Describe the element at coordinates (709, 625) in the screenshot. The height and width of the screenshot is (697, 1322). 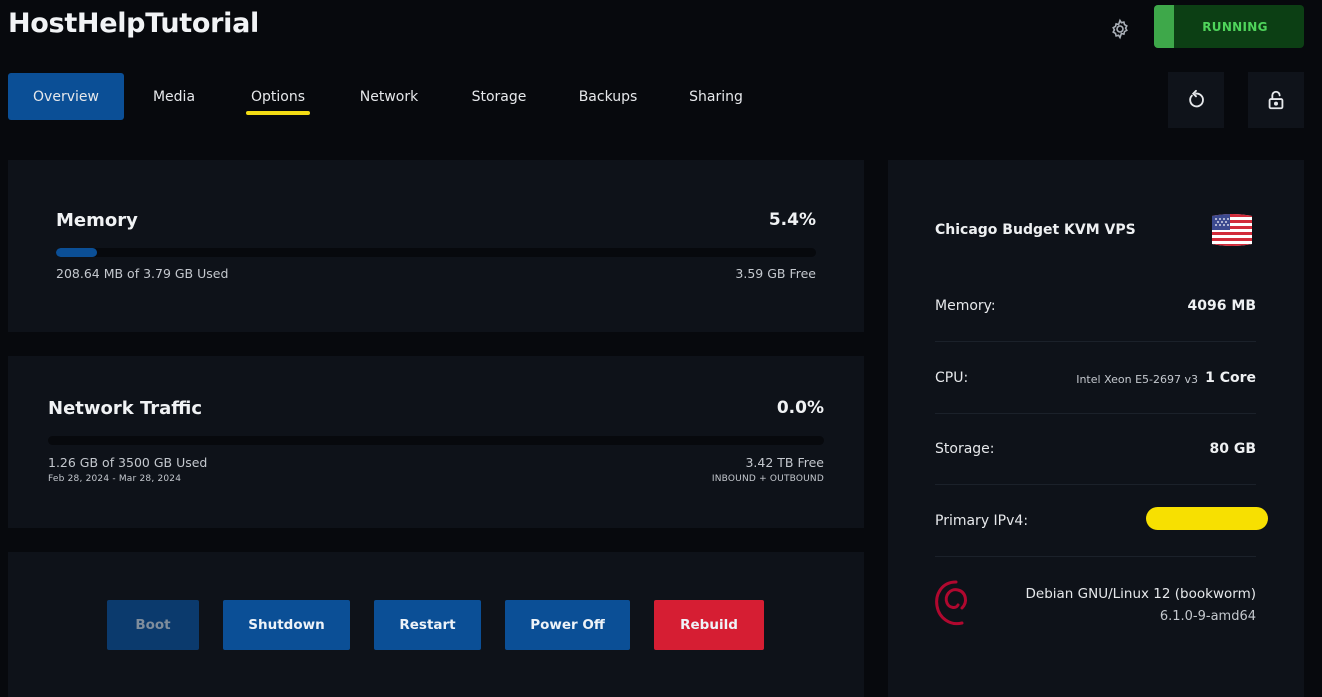
I see `rebuild-button: Rebuild` at that location.